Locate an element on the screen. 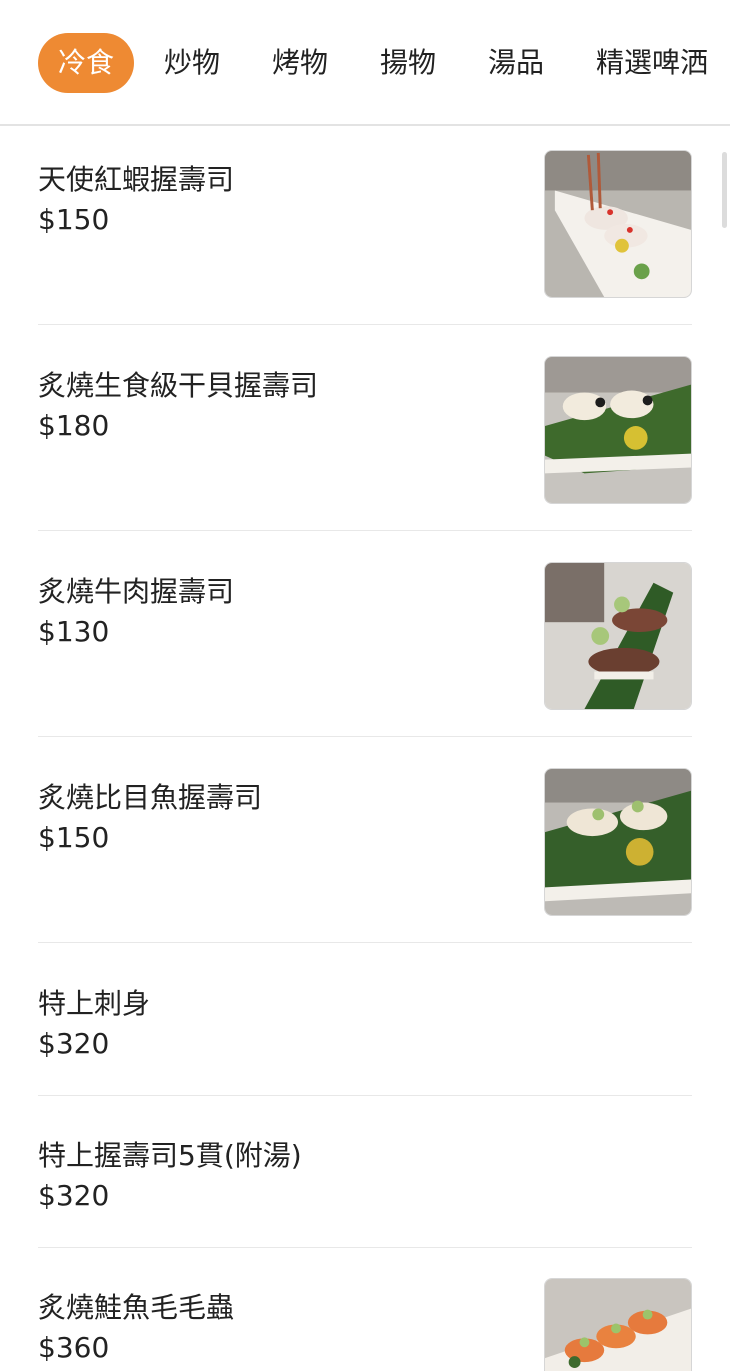 Image resolution: width=730 pixels, height=1371 pixels. item-name: 天使紅蝦握壽司 is located at coordinates (136, 179).